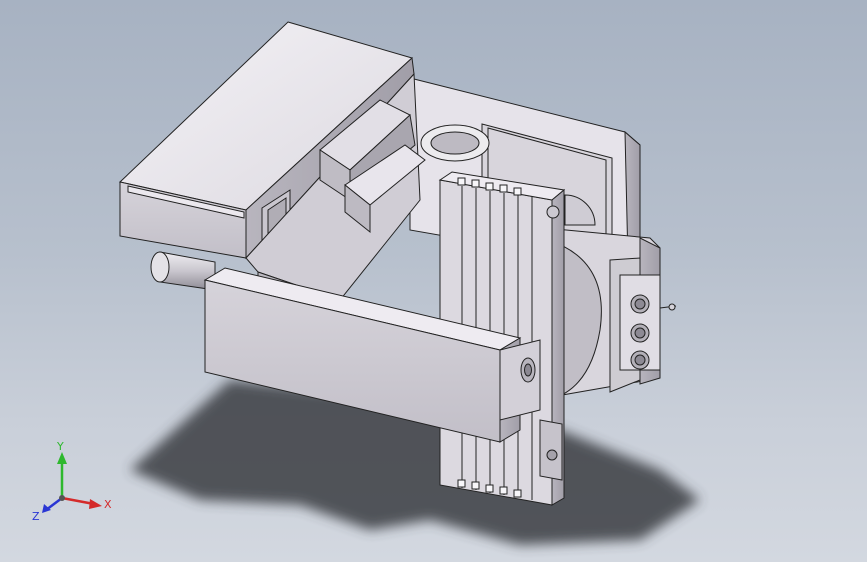 The image size is (867, 562). Describe the element at coordinates (62, 498) in the screenshot. I see `triad-origin` at that location.